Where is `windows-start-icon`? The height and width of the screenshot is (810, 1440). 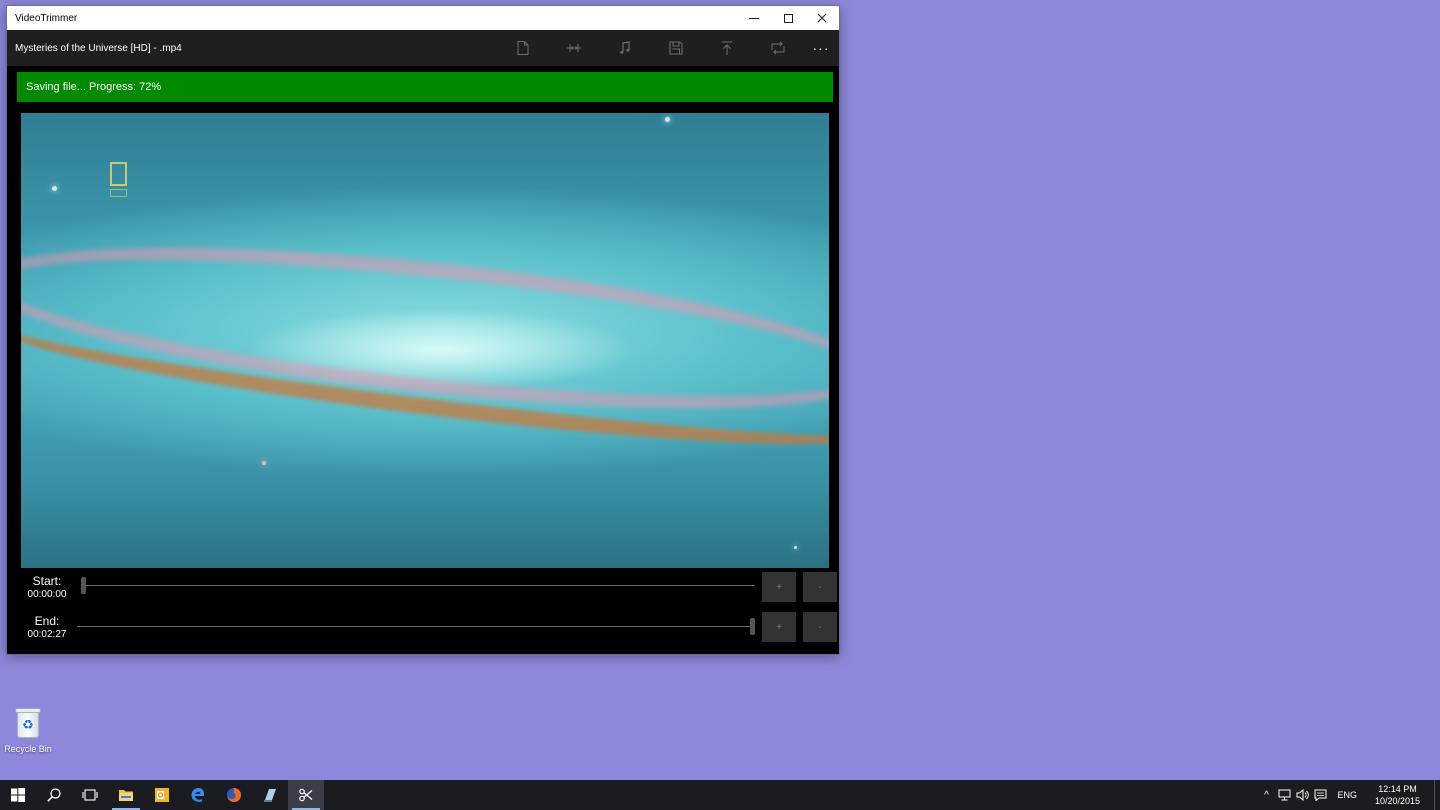
windows-start-icon is located at coordinates (18, 795).